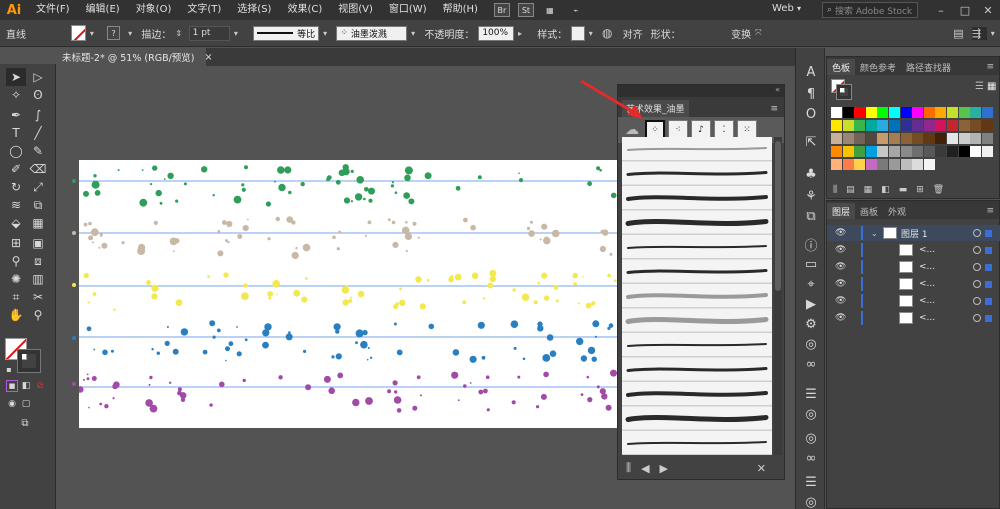 The height and width of the screenshot is (509, 1000). Describe the element at coordinates (885, 190) in the screenshot. I see `swatch-options-icon: ◧` at that location.